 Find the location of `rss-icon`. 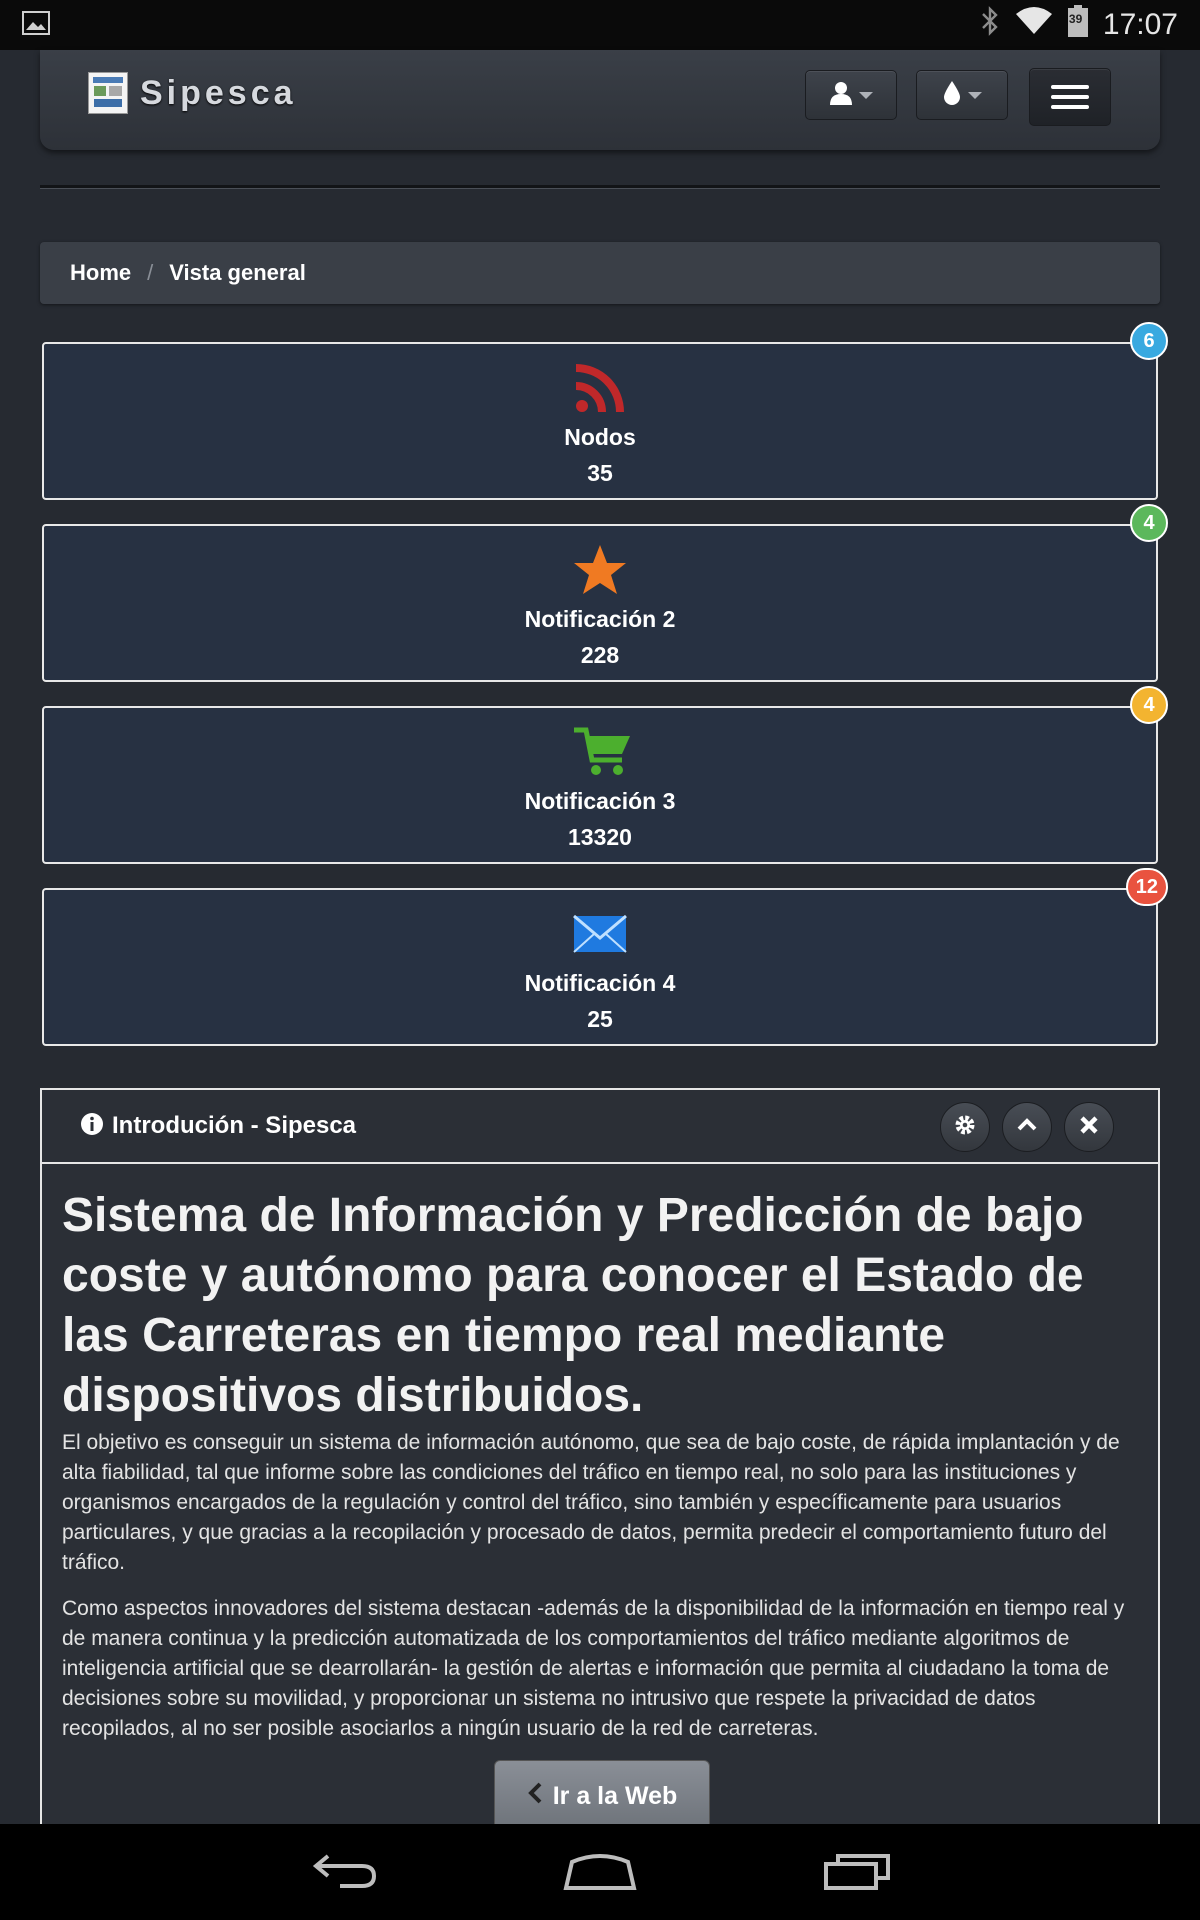

rss-icon is located at coordinates (600, 388).